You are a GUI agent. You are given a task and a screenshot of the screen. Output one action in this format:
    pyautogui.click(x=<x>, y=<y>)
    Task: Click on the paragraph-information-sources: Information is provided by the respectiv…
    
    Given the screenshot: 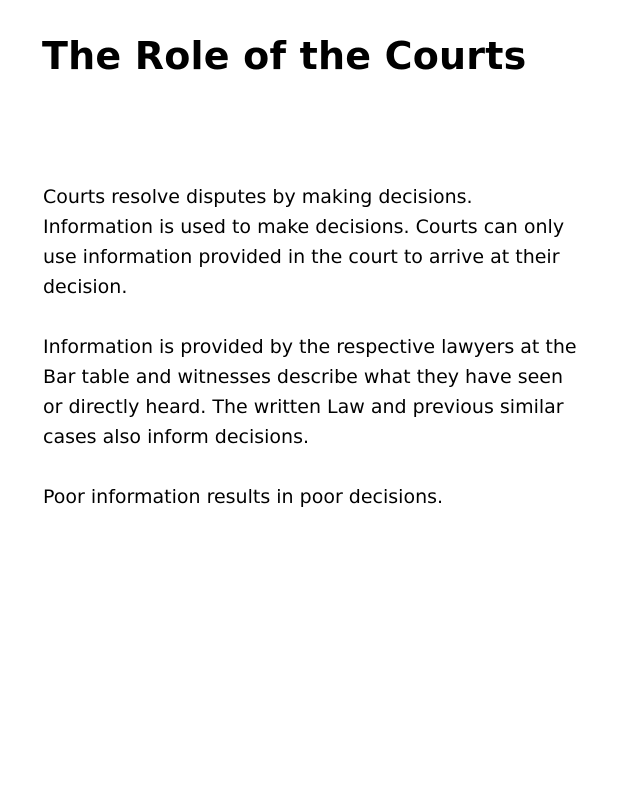 What is the action you would take?
    pyautogui.click(x=310, y=392)
    